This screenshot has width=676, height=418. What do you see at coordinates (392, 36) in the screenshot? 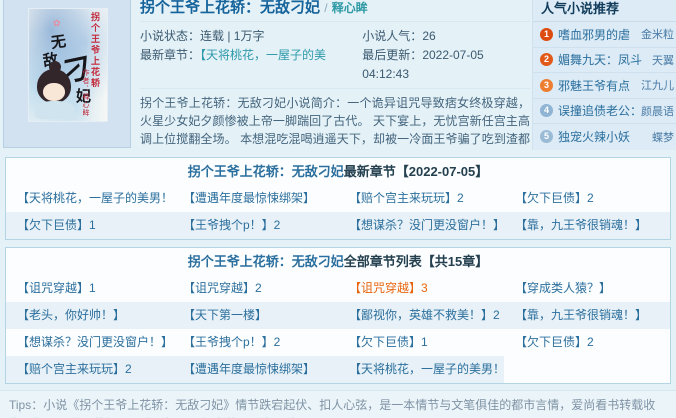
I see `popularity-label: 小说人气：` at bounding box center [392, 36].